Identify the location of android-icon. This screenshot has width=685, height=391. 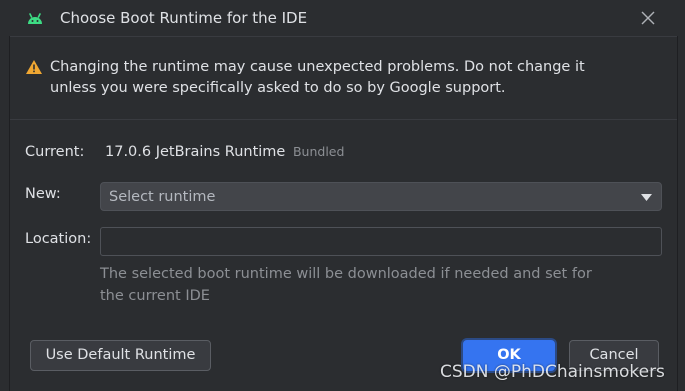
(35, 18).